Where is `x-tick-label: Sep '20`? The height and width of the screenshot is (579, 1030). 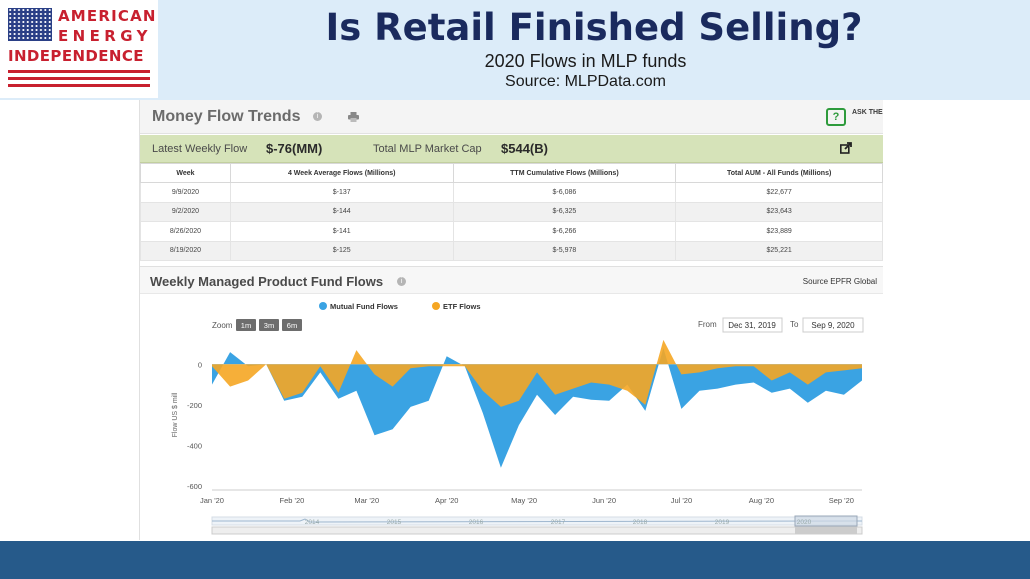 x-tick-label: Sep '20 is located at coordinates (841, 500).